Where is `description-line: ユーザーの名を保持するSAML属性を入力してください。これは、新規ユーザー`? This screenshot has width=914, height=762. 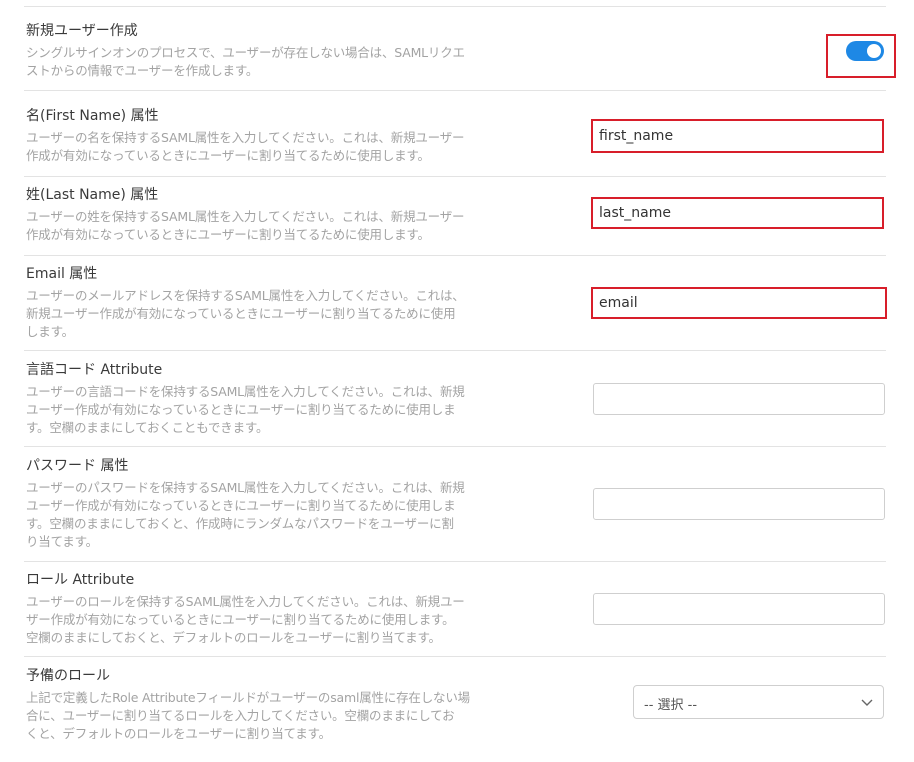 description-line: ユーザーの名を保持するSAML属性を入力してください。これは、新規ユーザー is located at coordinates (245, 137).